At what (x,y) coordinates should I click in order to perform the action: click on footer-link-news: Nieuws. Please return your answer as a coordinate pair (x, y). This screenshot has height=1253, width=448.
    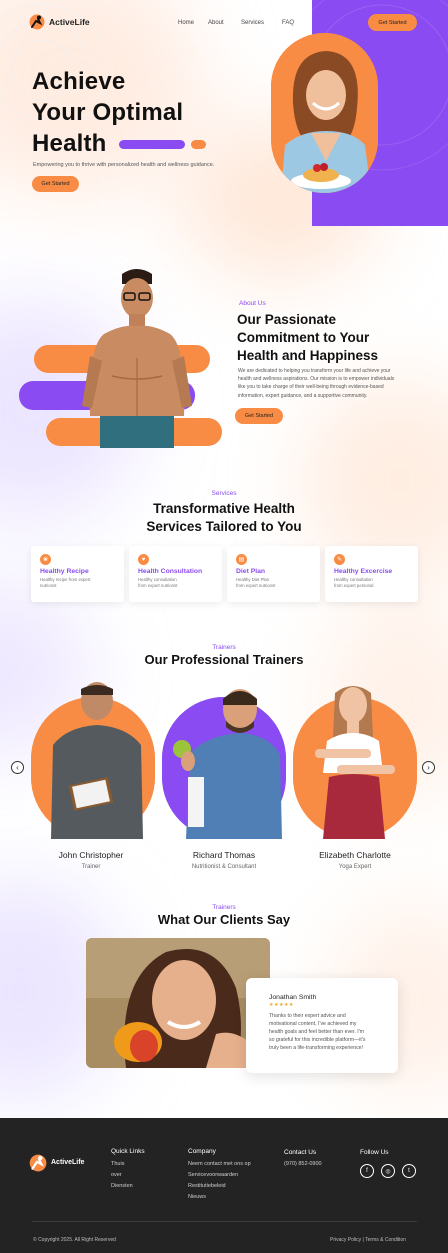
    Looking at the image, I should click on (197, 1197).